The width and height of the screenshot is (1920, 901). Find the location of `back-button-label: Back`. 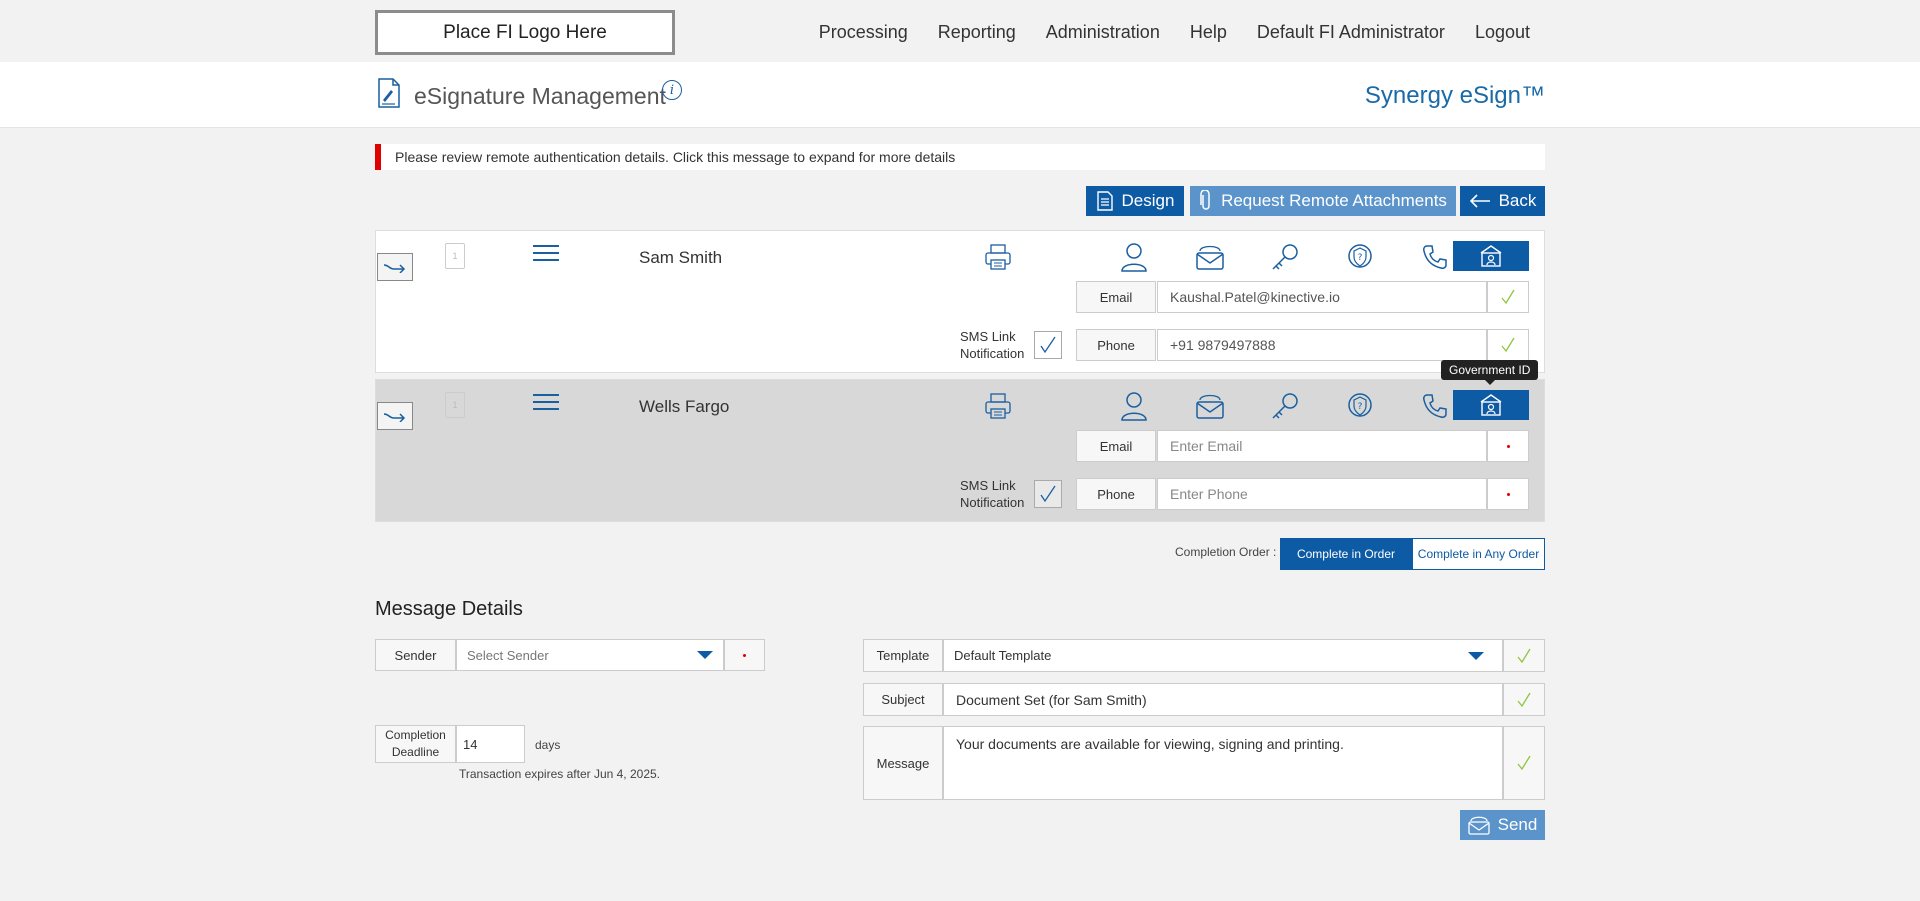

back-button-label: Back is located at coordinates (1517, 200).